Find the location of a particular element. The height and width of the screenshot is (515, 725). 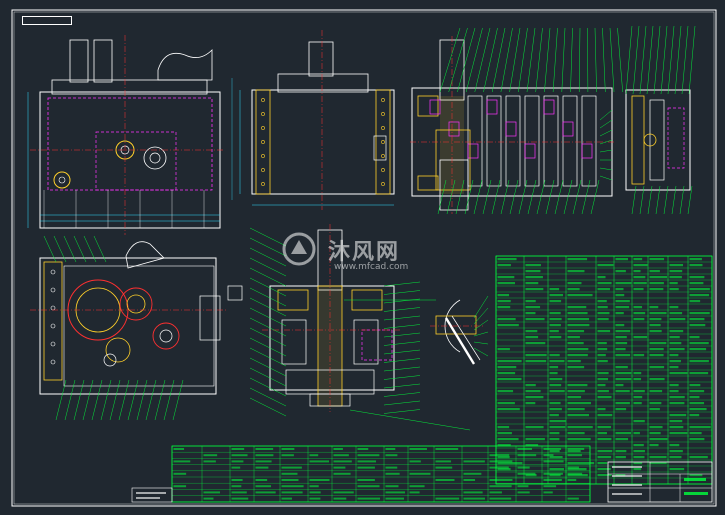

lever-detail is located at coordinates (459, 330).